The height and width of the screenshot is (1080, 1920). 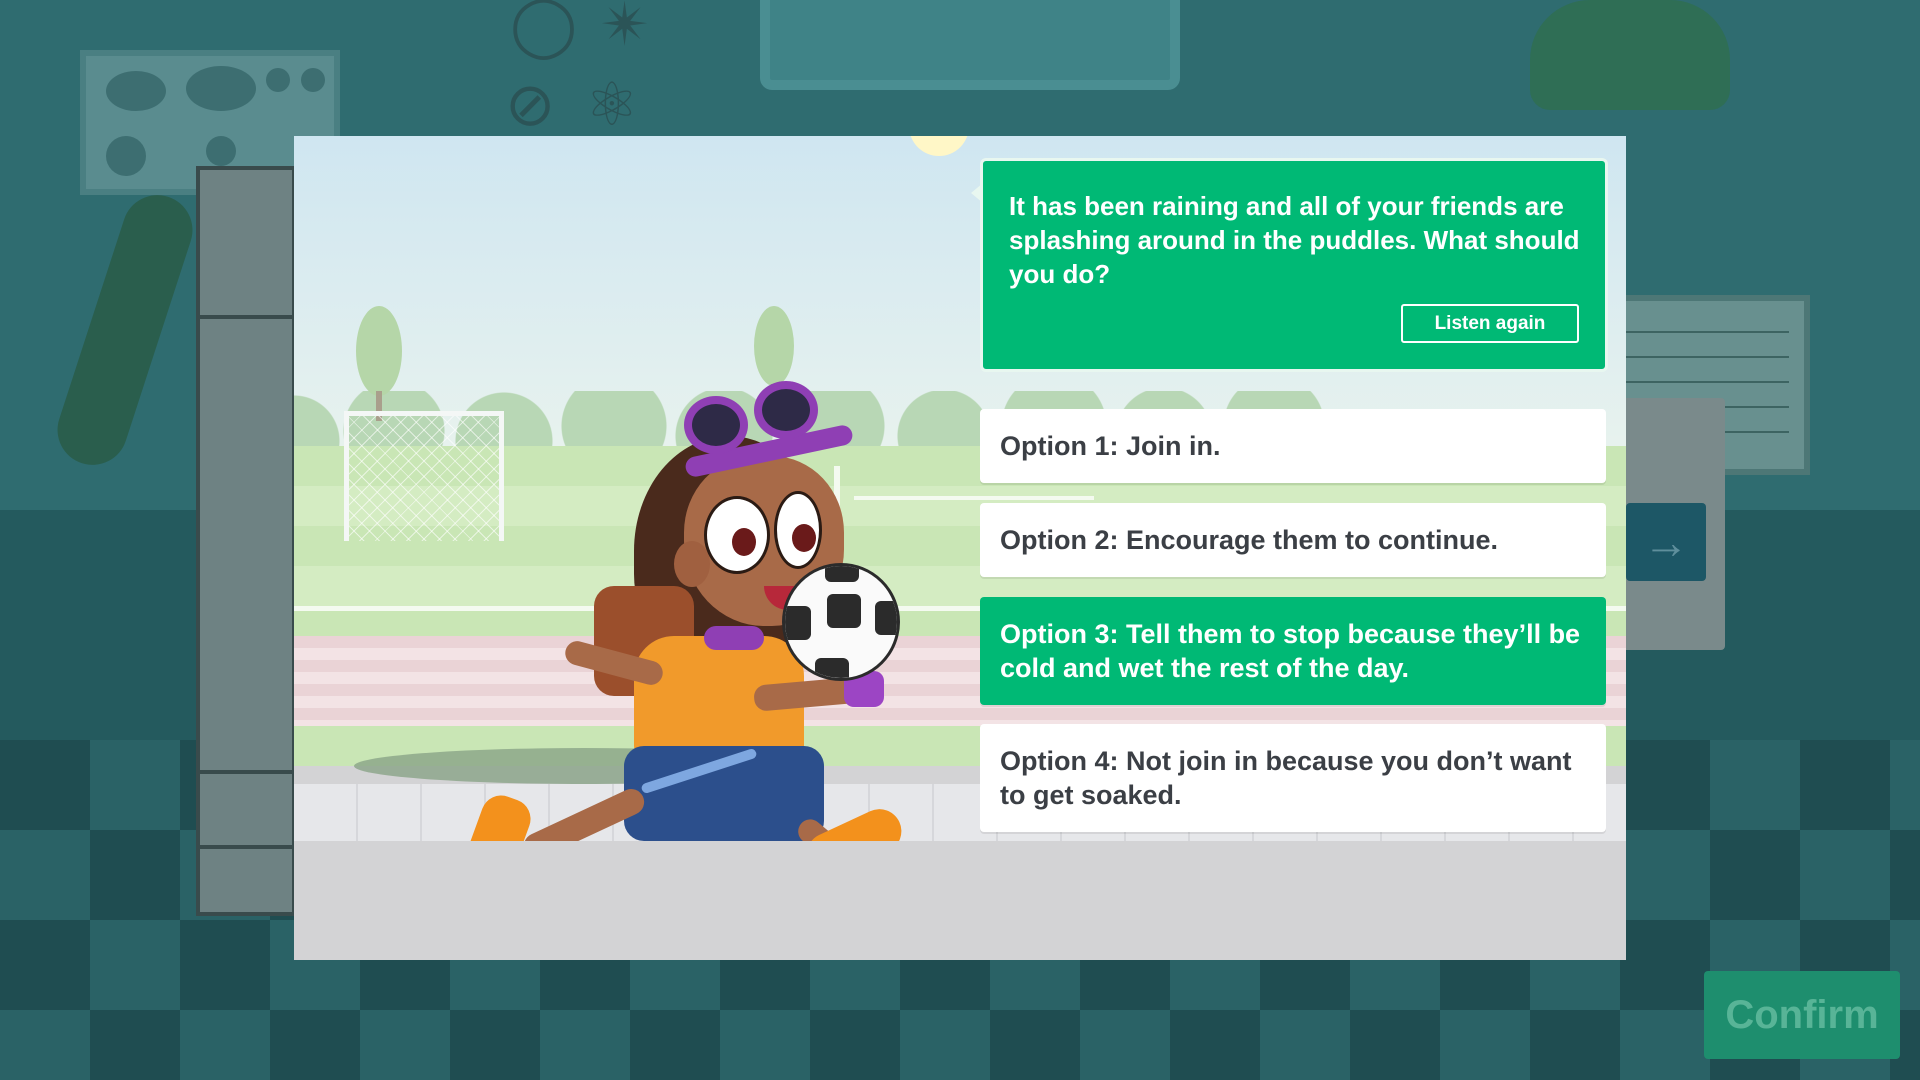 What do you see at coordinates (1490, 323) in the screenshot?
I see `listen-again-button: Listen again` at bounding box center [1490, 323].